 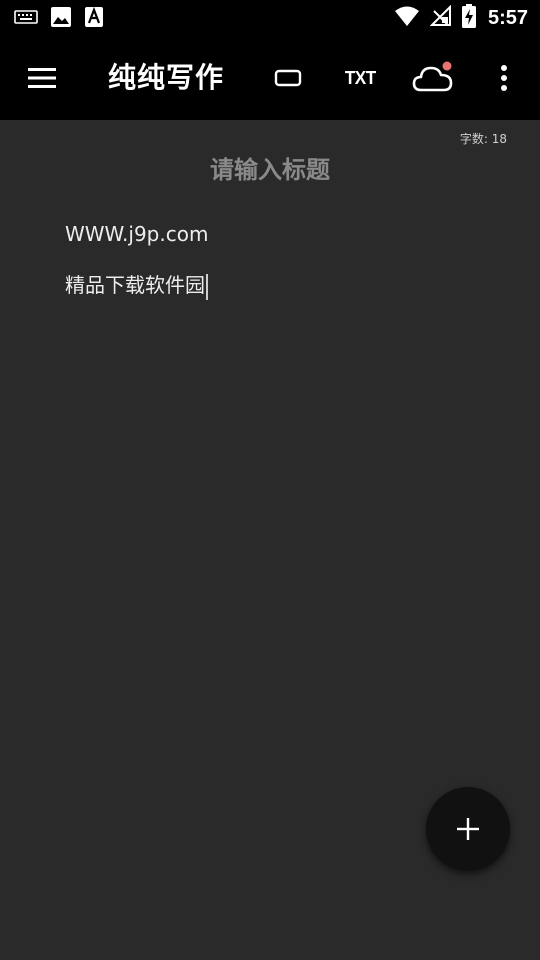 I want to click on app-bar: 纯纯写作 TXT, so click(x=270, y=78).